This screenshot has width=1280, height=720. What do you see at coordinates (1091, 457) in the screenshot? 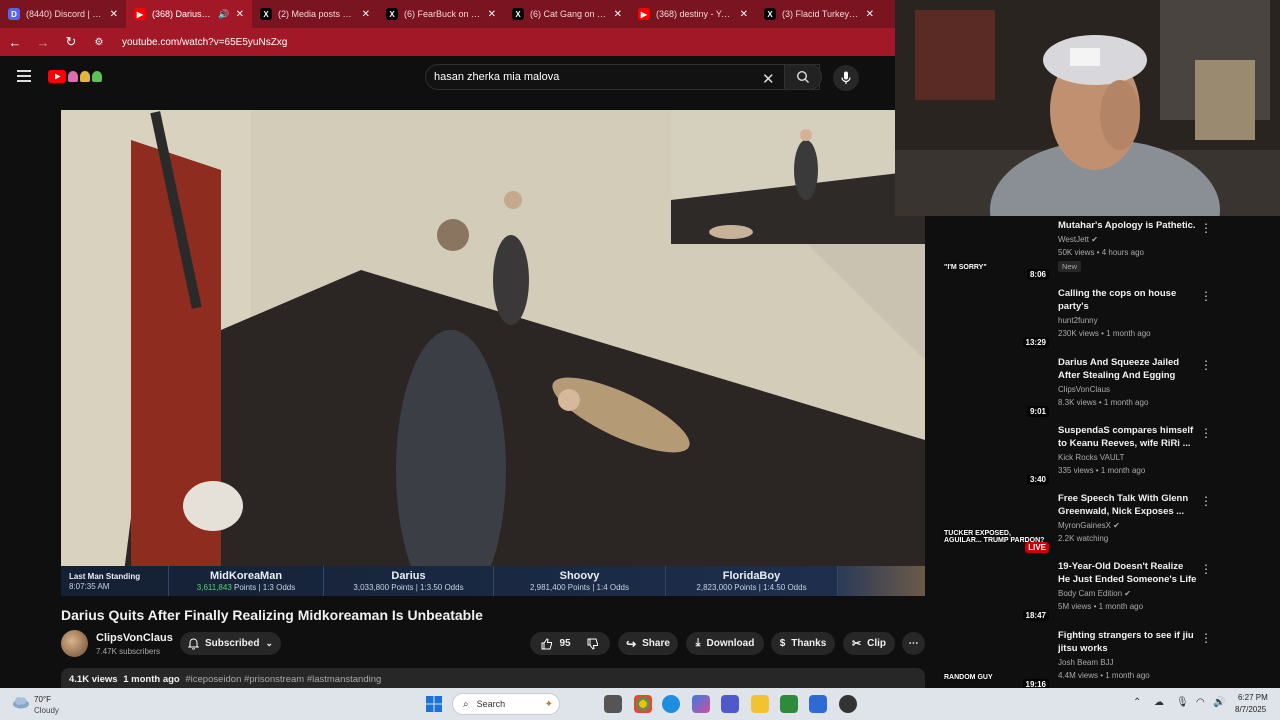
I see `related-channel-name: Kick Rocks VAULT` at bounding box center [1091, 457].